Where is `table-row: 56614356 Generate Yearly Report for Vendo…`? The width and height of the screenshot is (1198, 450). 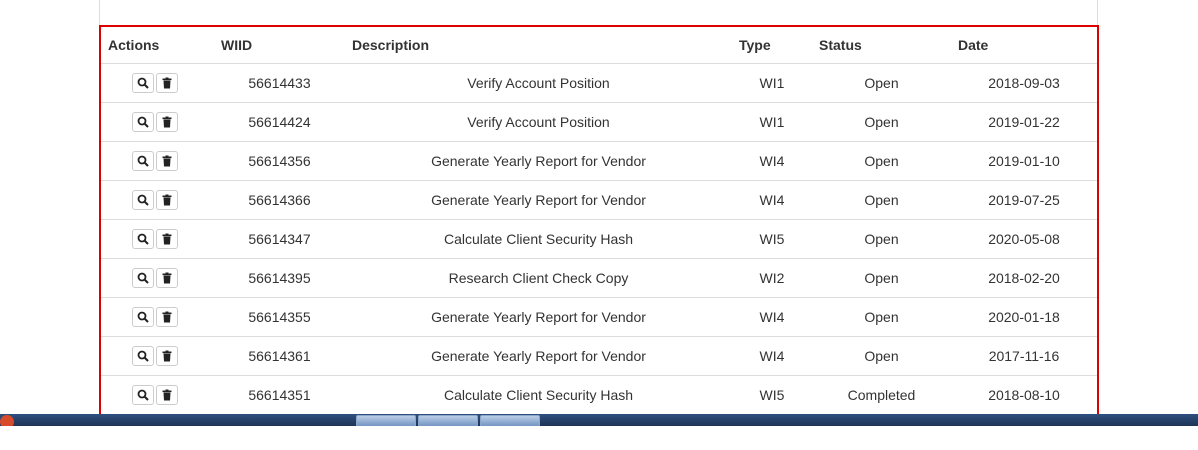 table-row: 56614356 Generate Yearly Report for Vendo… is located at coordinates (599, 161).